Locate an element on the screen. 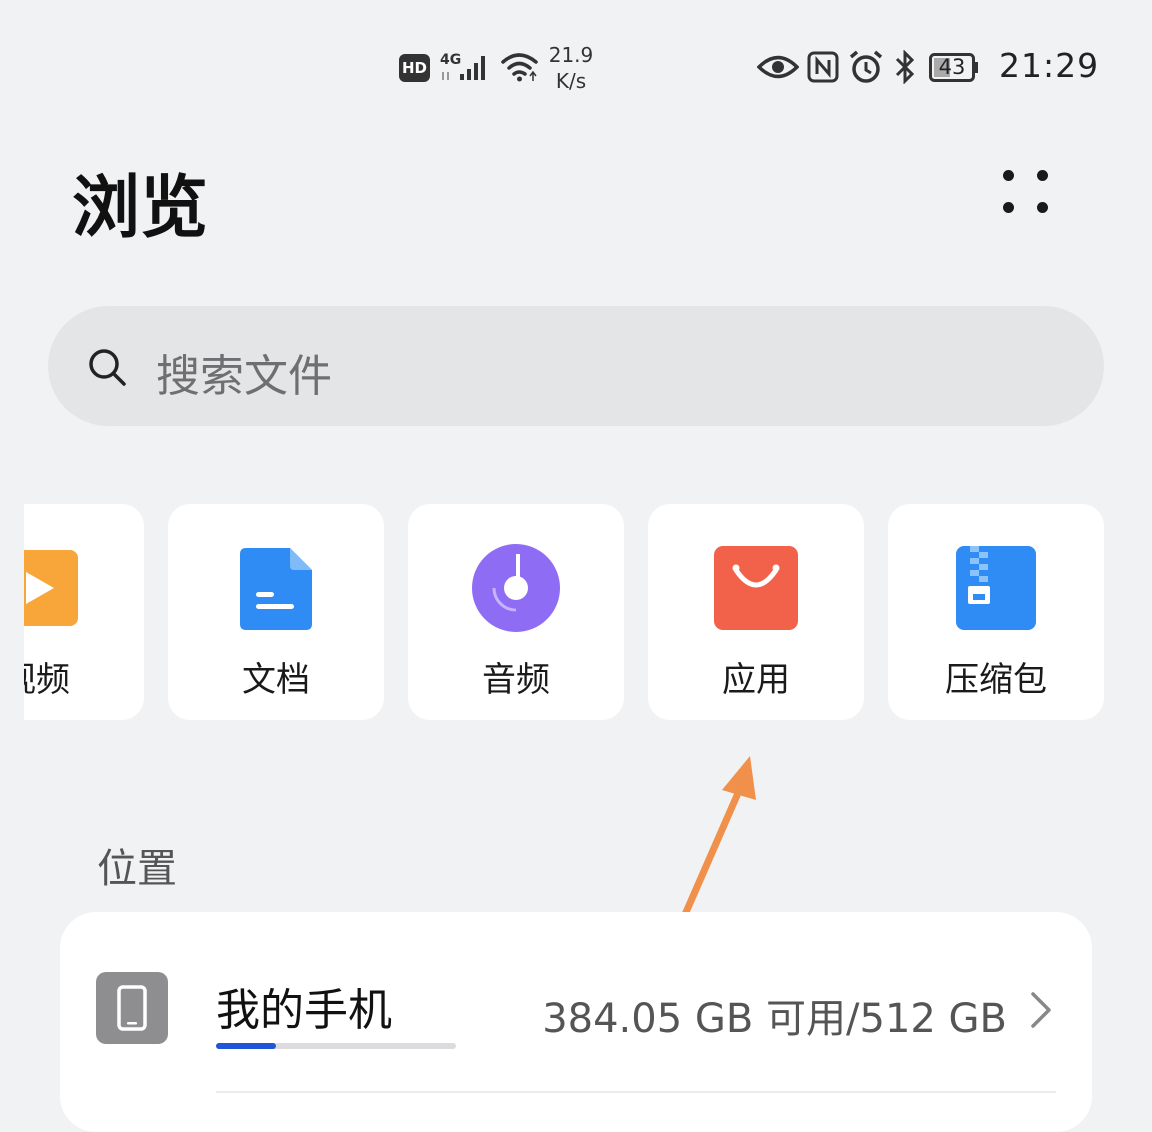 Image resolution: width=1152 pixels, height=1132 pixels. status-time: 21:29 is located at coordinates (1049, 65).